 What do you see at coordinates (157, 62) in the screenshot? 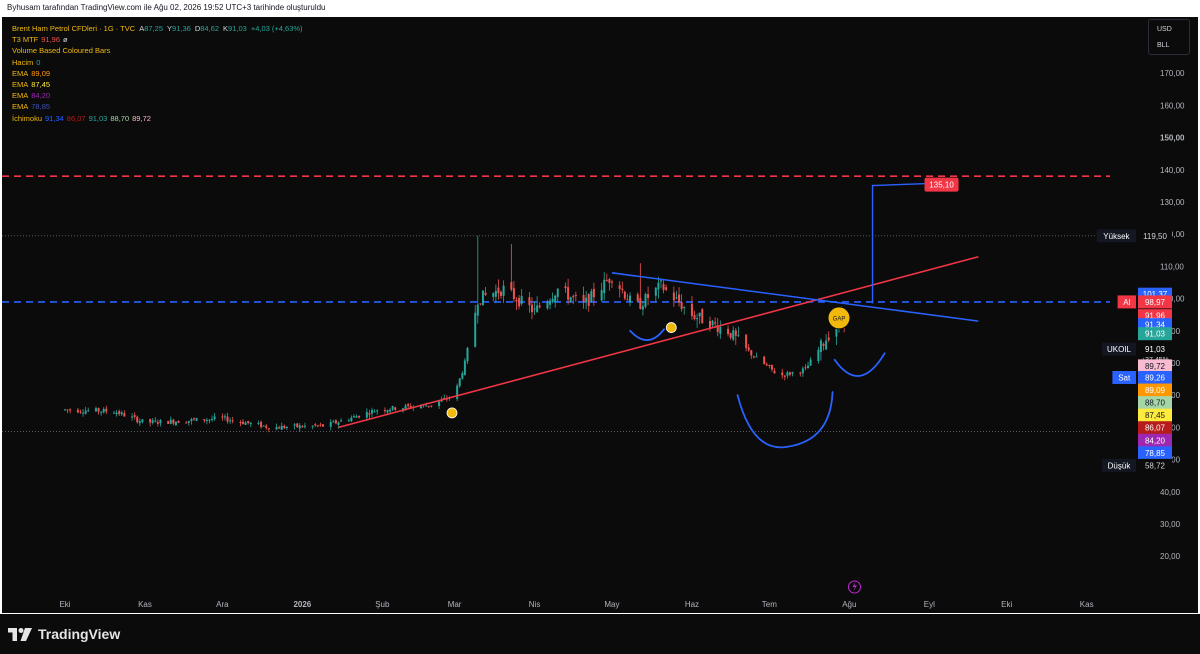
I see `indicator-row: Hacim 0` at bounding box center [157, 62].